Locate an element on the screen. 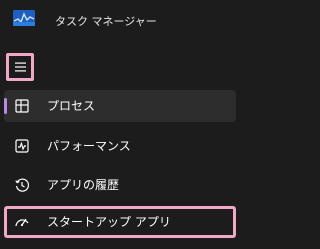  nav-item-label: アプリの履歴 is located at coordinates (83, 185).